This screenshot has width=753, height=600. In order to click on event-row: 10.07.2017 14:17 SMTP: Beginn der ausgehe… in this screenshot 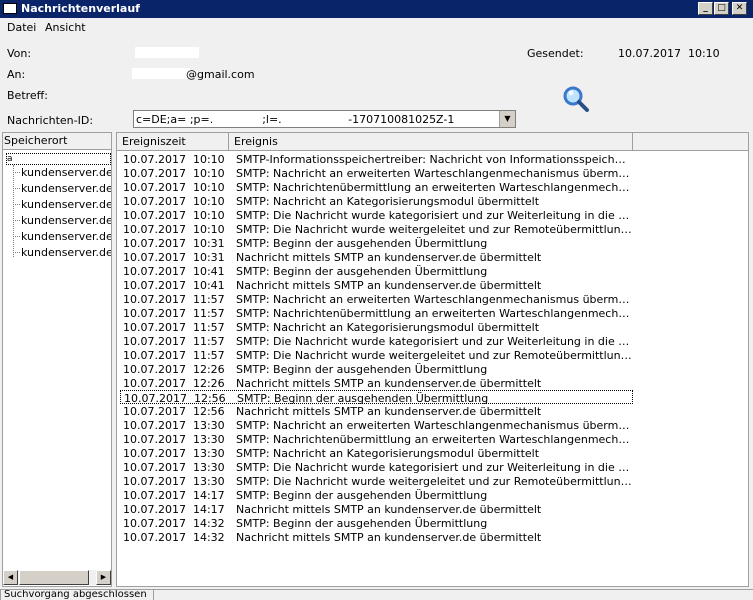, I will do `click(376, 495)`.